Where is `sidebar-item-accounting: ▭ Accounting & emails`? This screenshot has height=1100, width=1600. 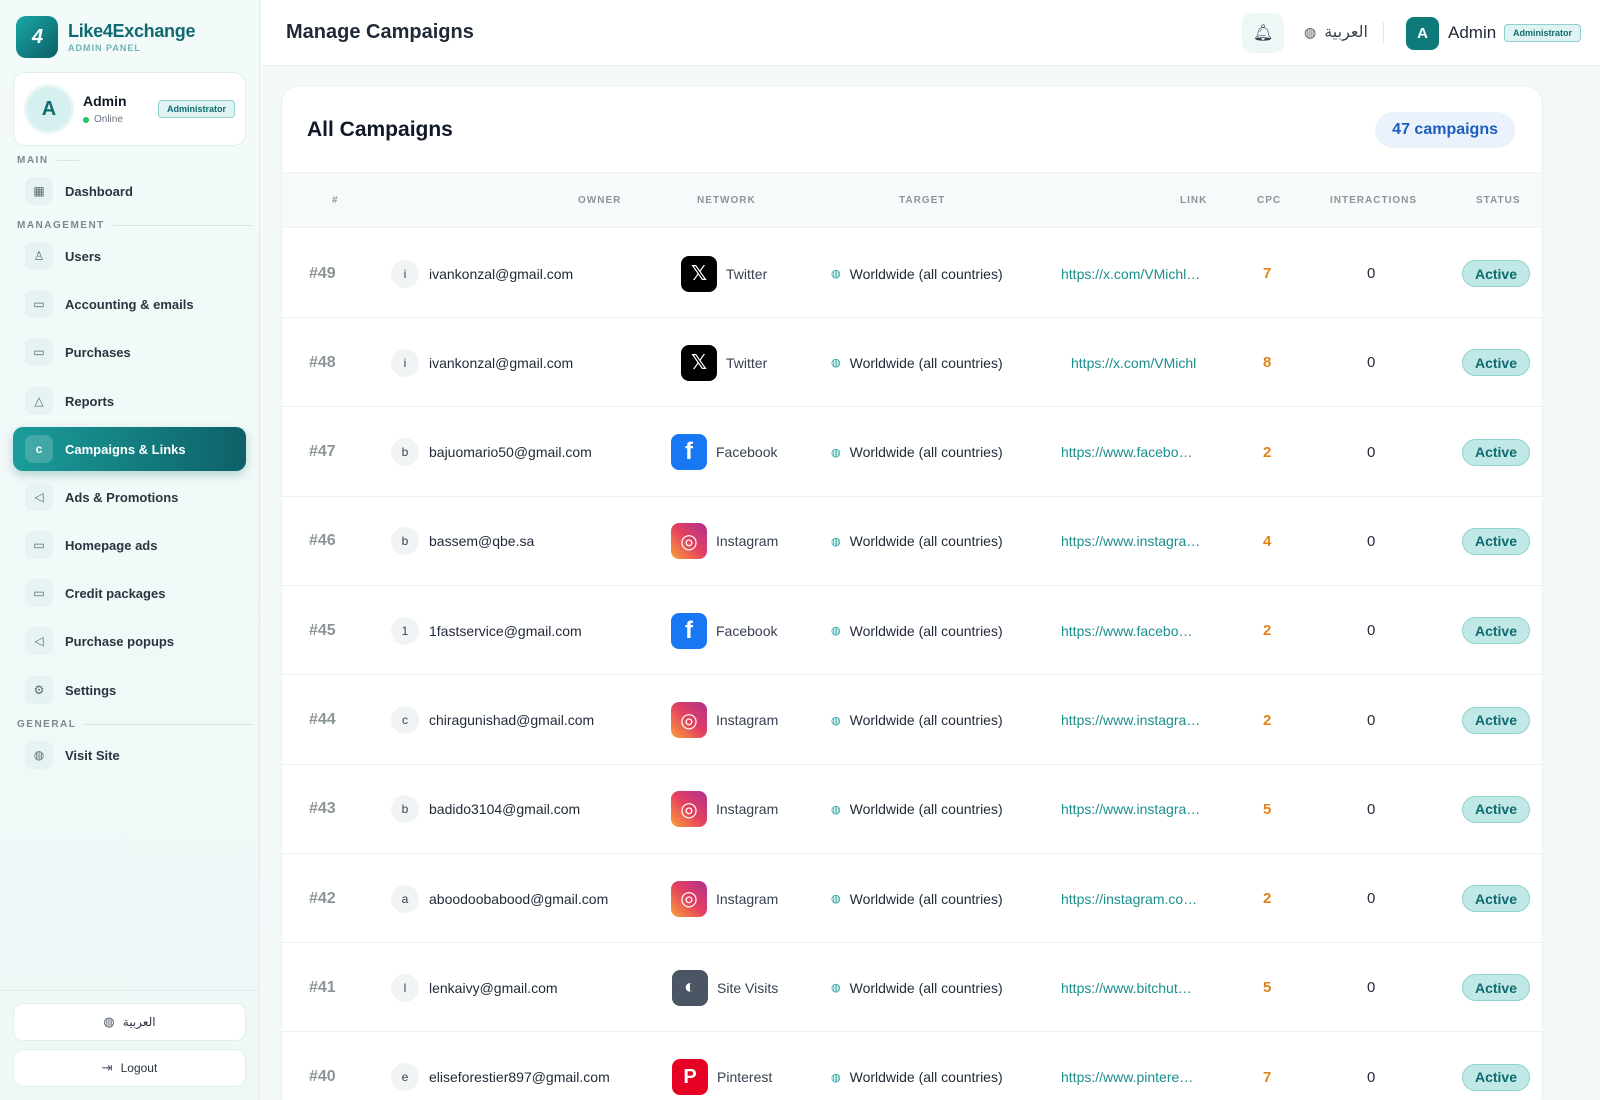
sidebar-item-accounting: ▭ Accounting & emails is located at coordinates (129, 304).